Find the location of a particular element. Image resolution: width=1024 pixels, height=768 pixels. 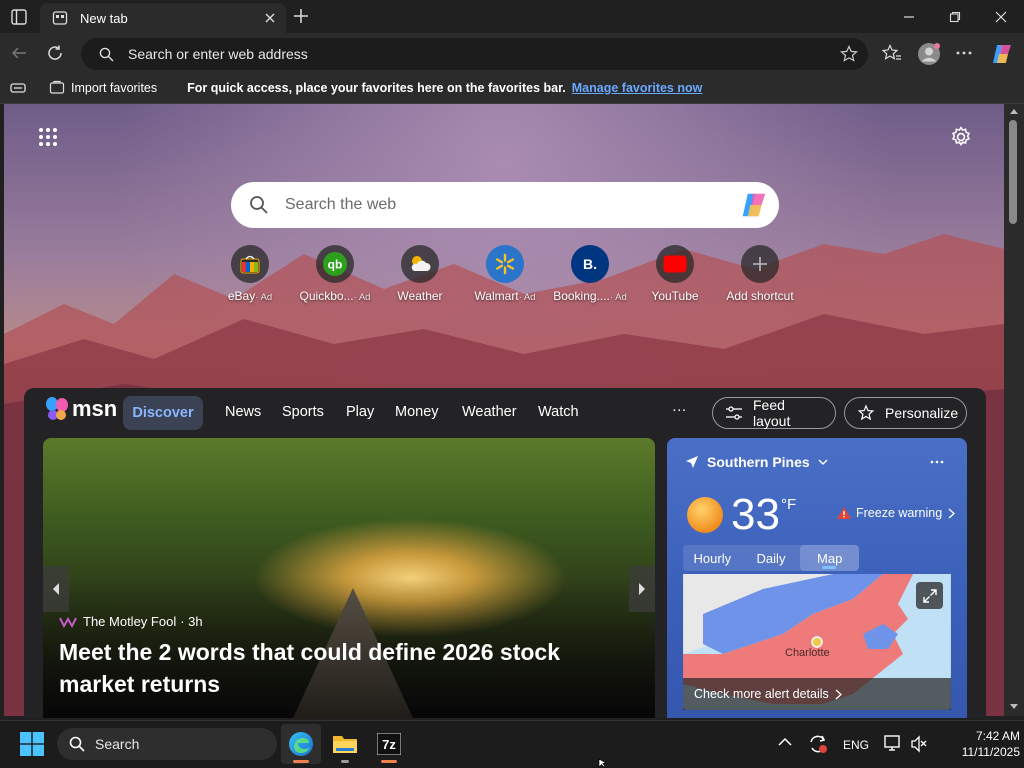

weather-icon is located at coordinates (420, 264).